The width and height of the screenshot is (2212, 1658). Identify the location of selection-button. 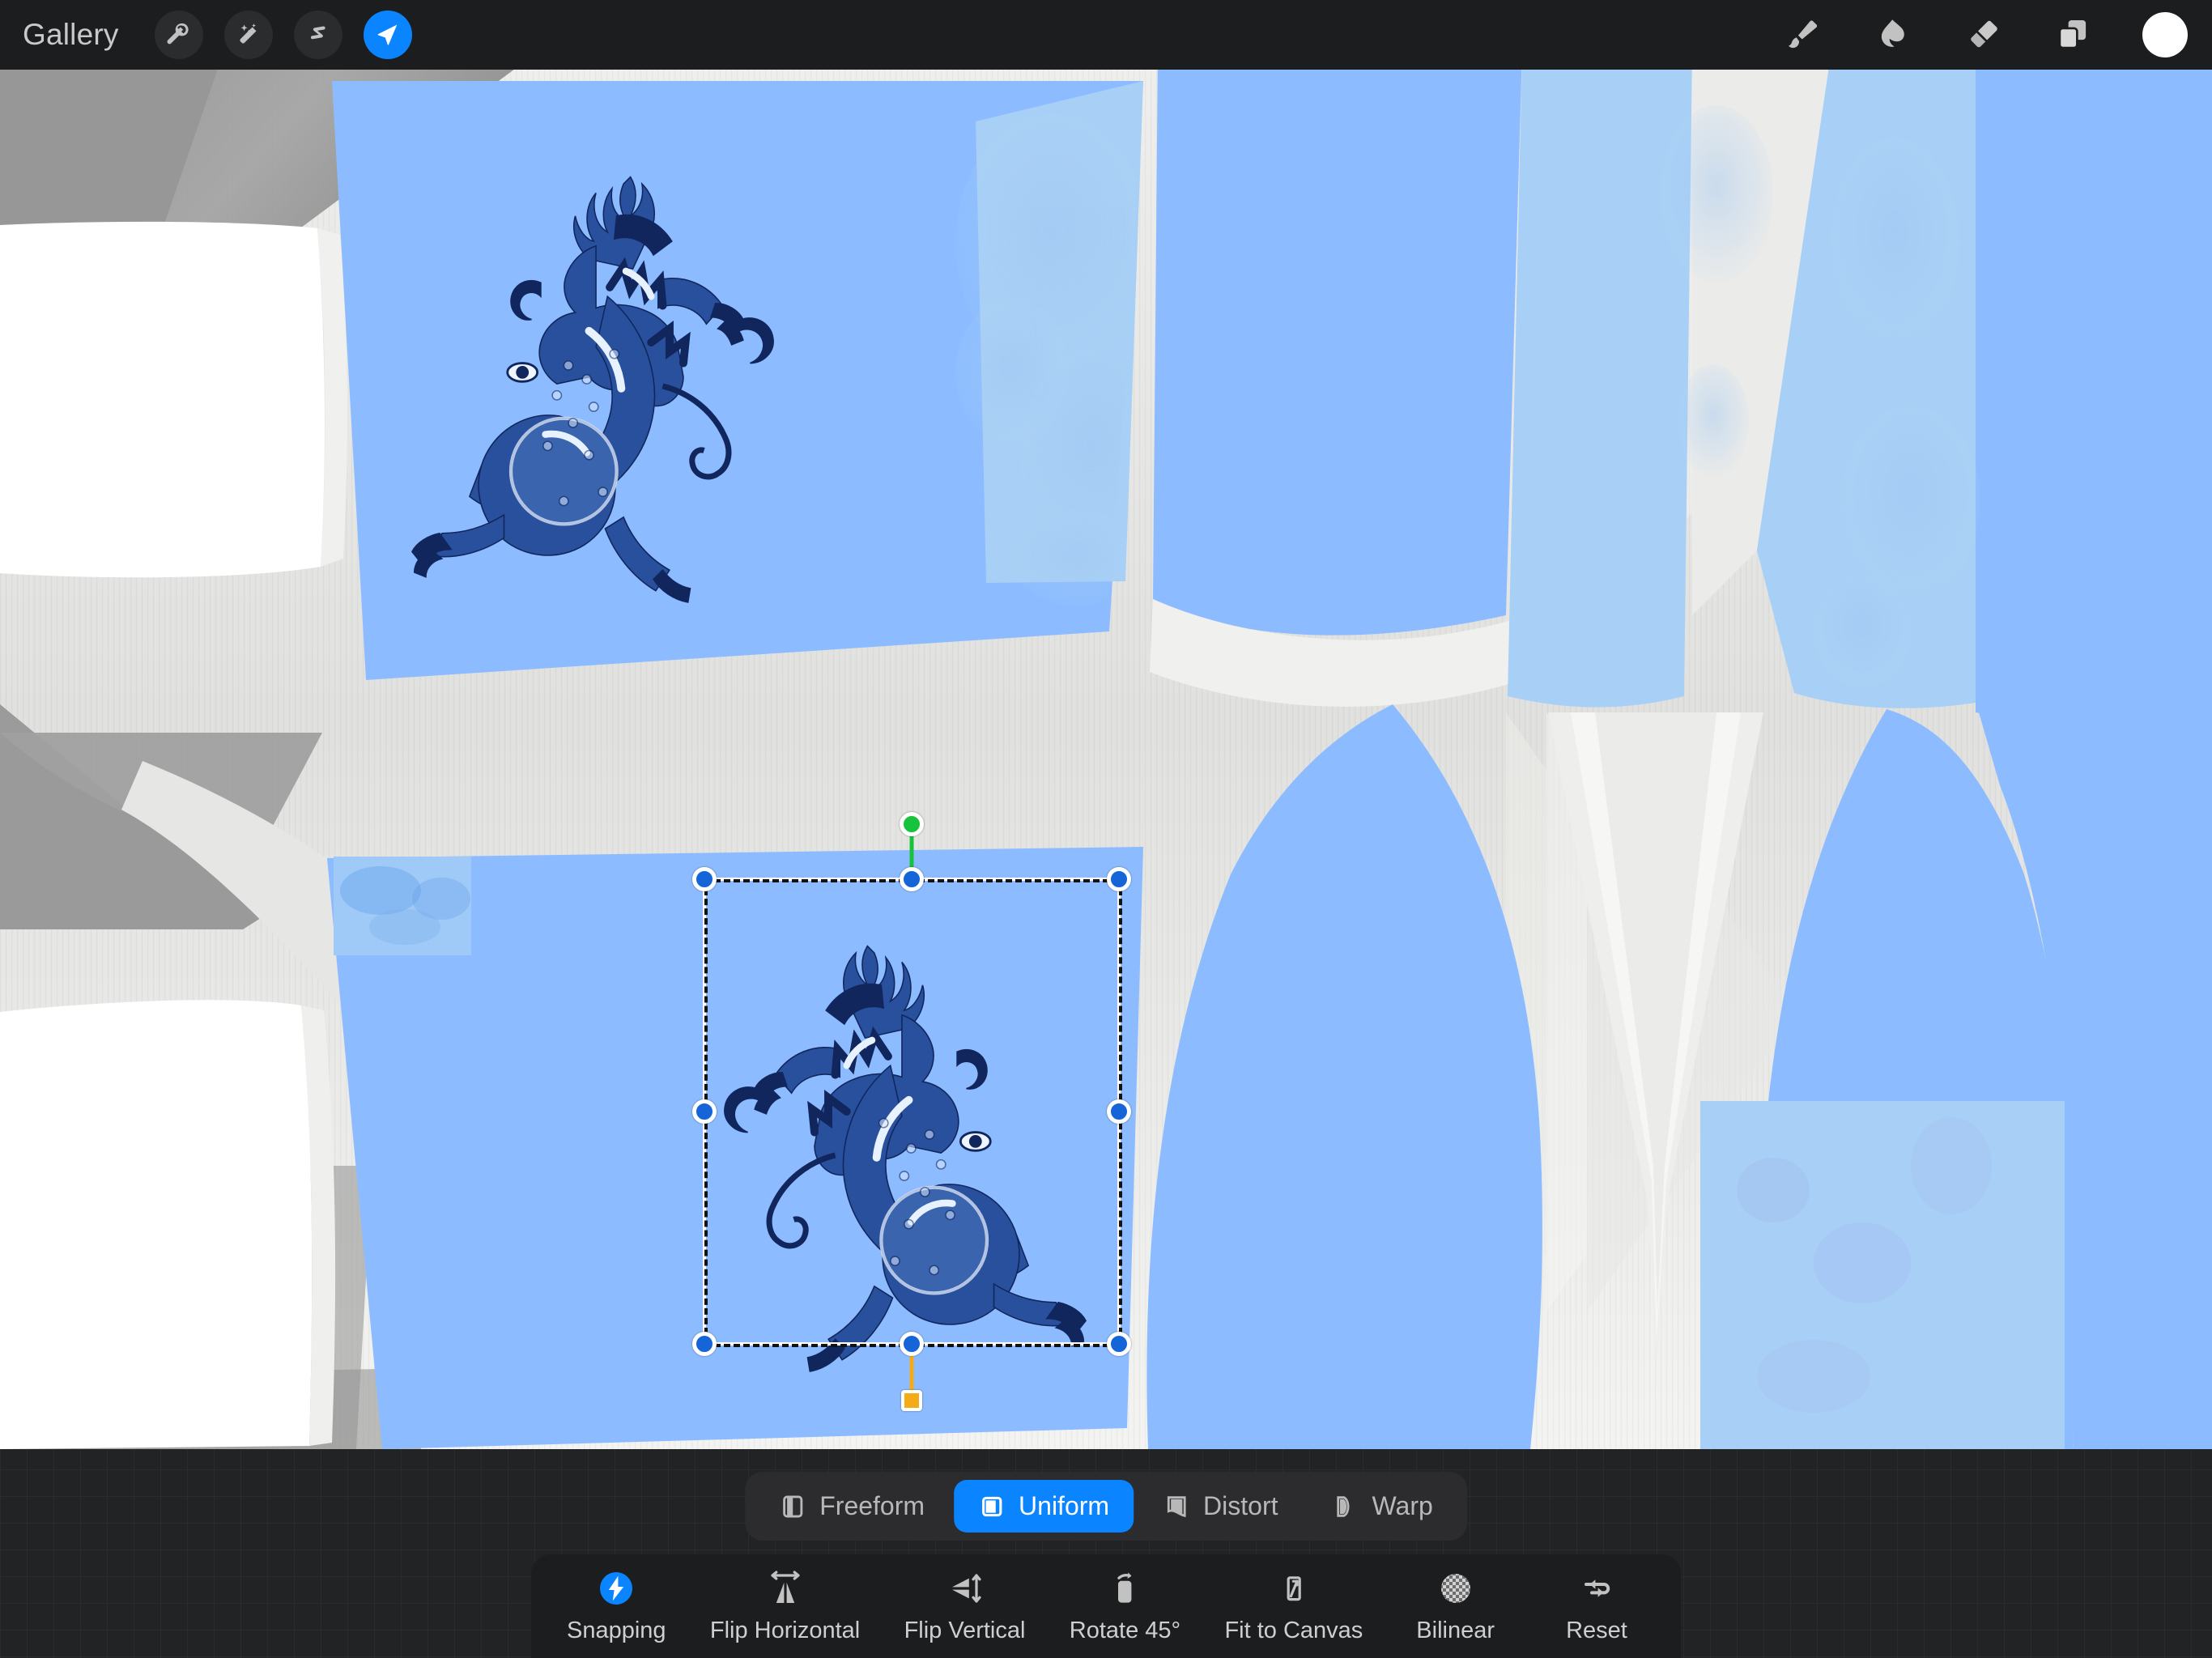
(318, 35).